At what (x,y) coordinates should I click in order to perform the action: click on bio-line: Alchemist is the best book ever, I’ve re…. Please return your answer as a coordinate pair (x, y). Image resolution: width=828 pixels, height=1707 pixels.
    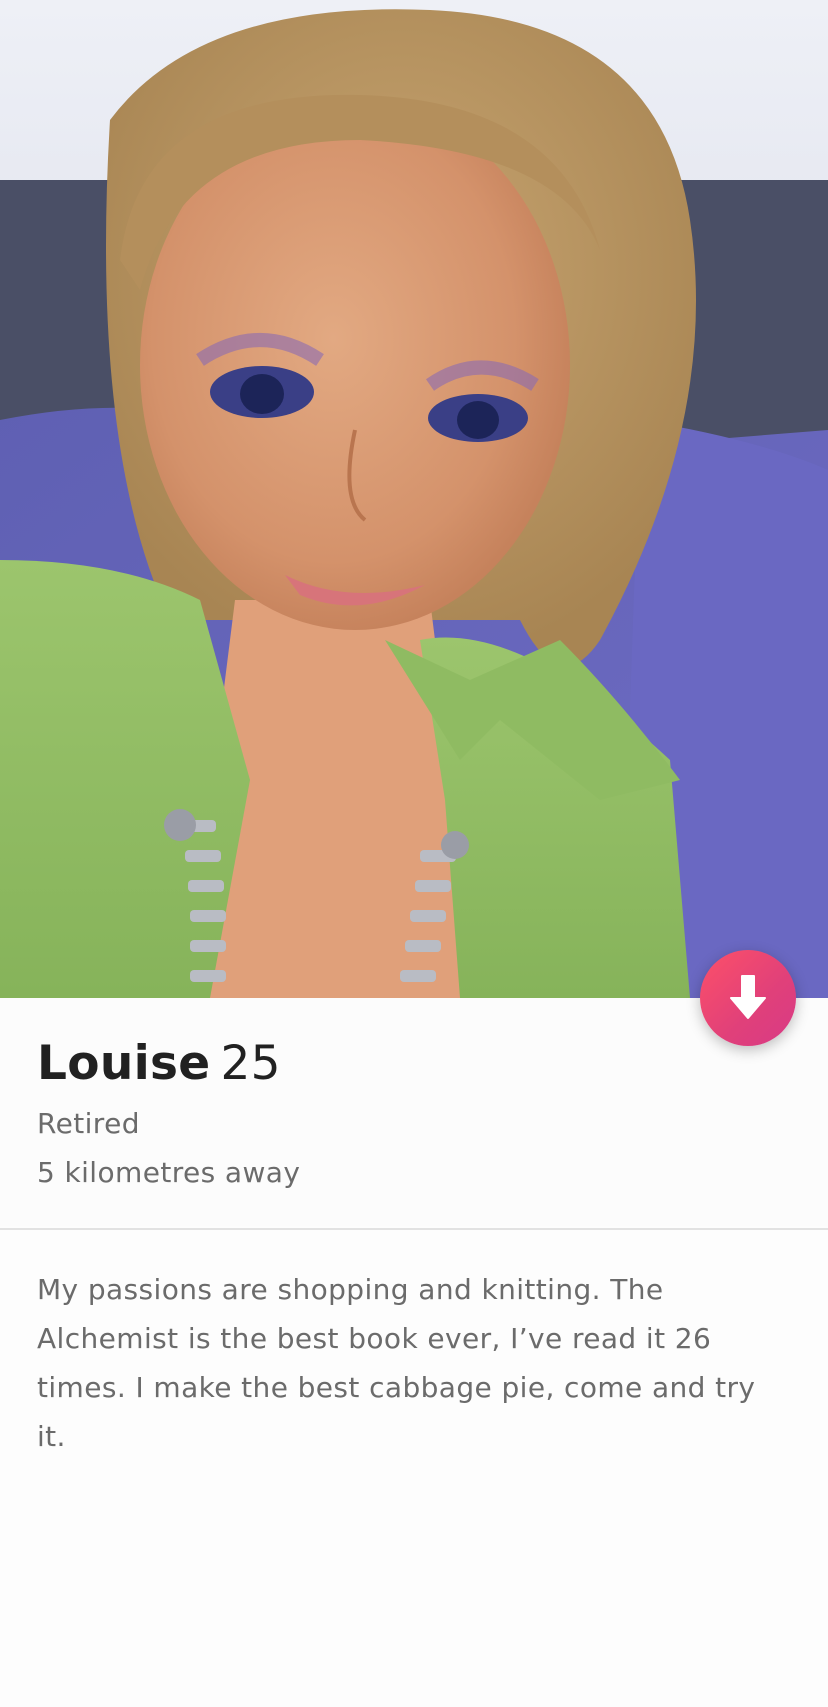
    Looking at the image, I should click on (374, 1338).